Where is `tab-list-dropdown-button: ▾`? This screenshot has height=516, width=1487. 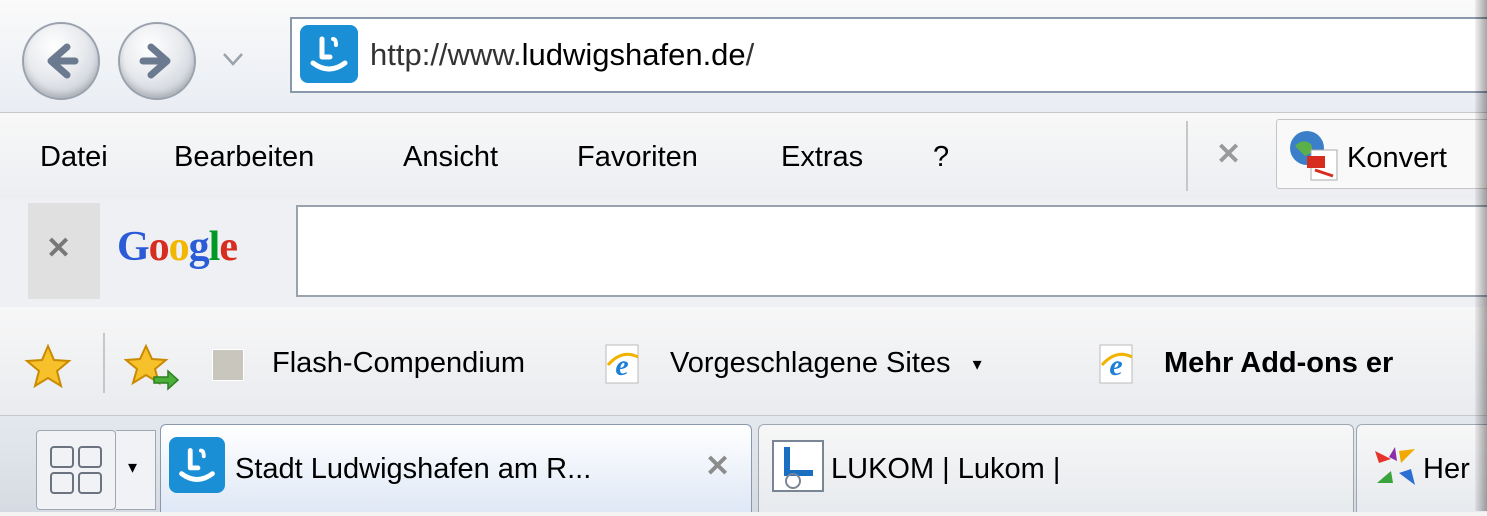 tab-list-dropdown-button: ▾ is located at coordinates (136, 470).